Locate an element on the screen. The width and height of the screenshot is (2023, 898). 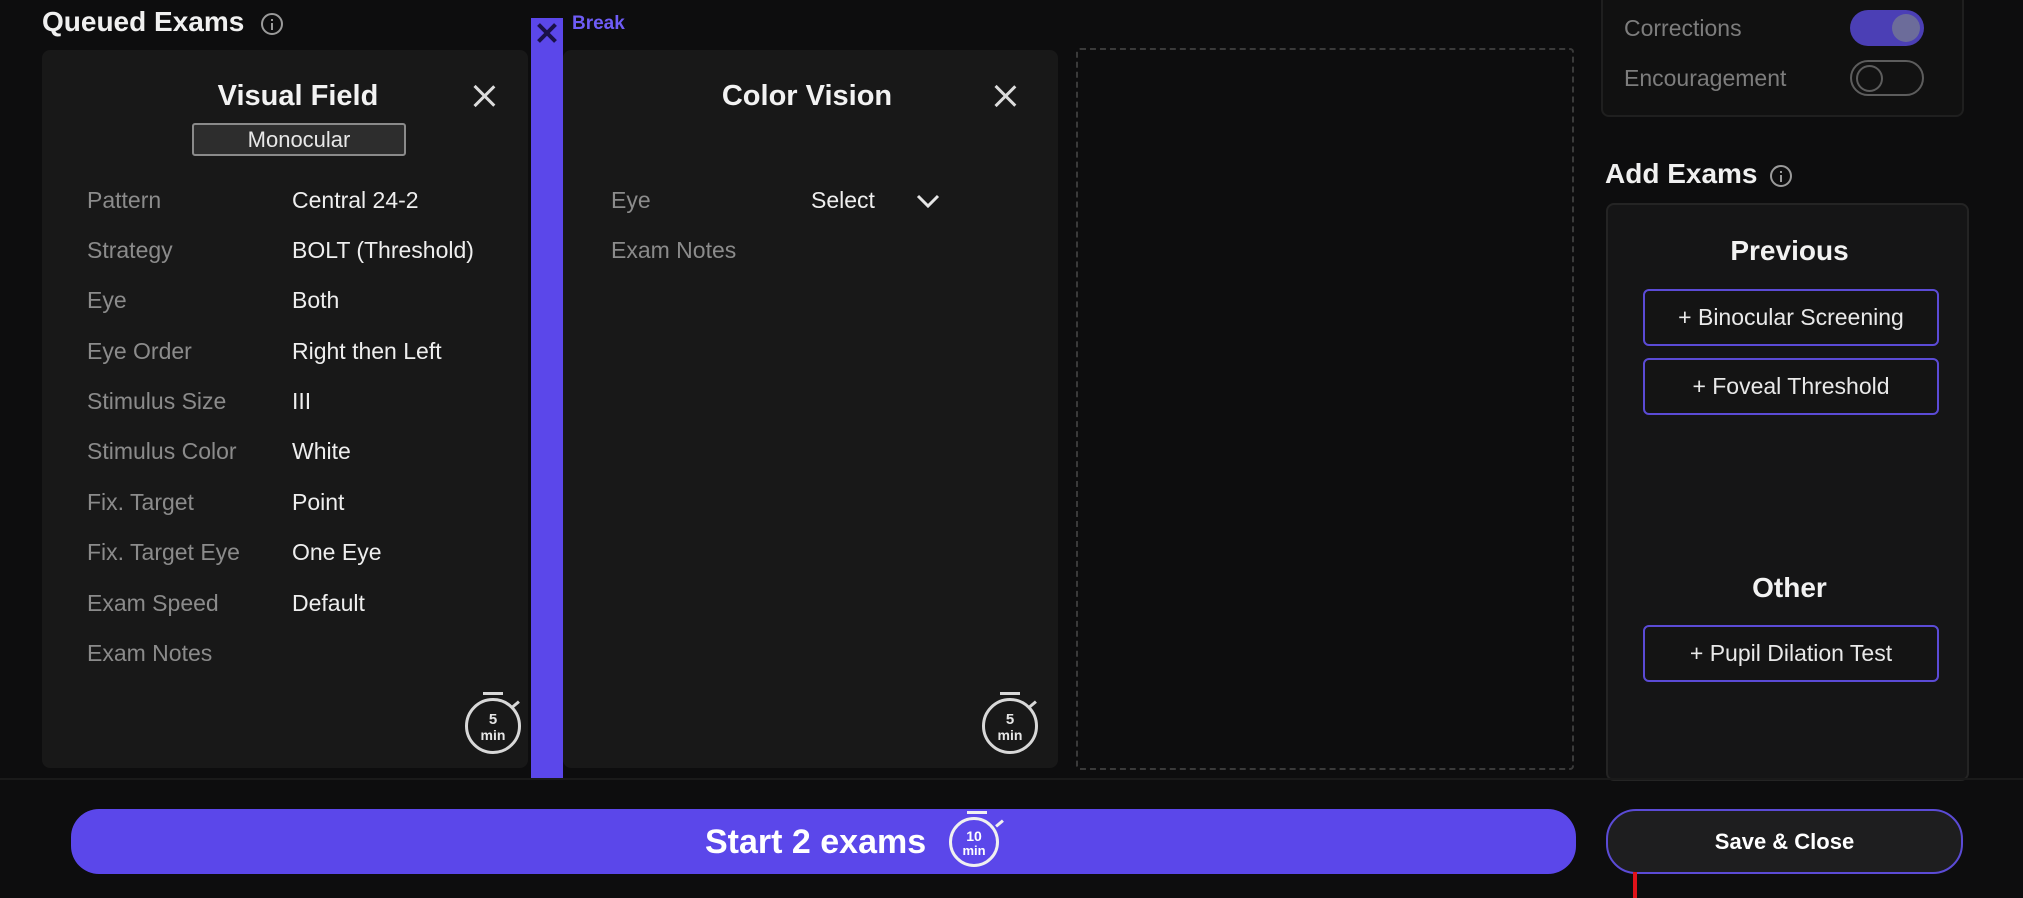
exam-card-title: Color Vision is located at coordinates (807, 96).